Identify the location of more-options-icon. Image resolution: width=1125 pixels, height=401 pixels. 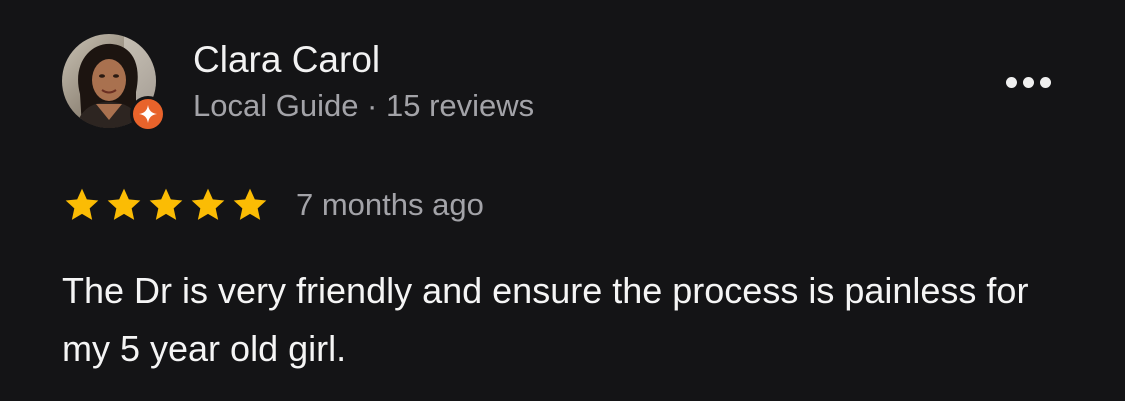
(1011, 82).